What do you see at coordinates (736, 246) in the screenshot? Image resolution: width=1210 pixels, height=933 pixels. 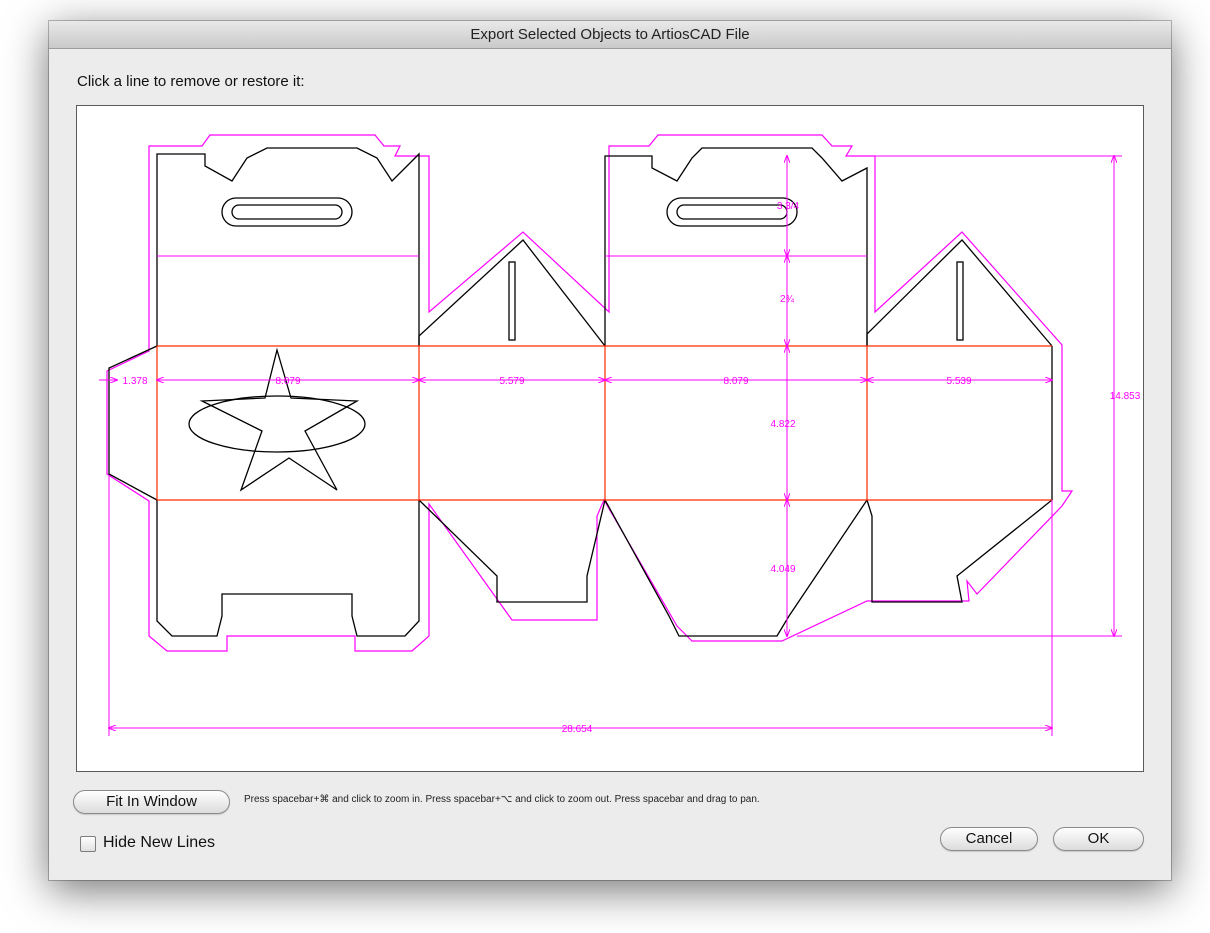 I see `cut-panel3-top` at bounding box center [736, 246].